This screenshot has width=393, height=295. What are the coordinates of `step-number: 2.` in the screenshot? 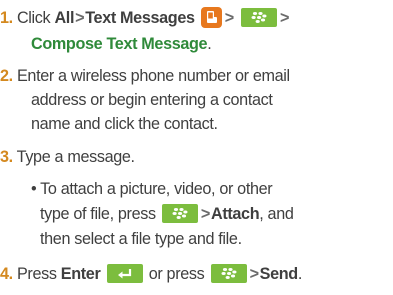 It's located at (6, 76).